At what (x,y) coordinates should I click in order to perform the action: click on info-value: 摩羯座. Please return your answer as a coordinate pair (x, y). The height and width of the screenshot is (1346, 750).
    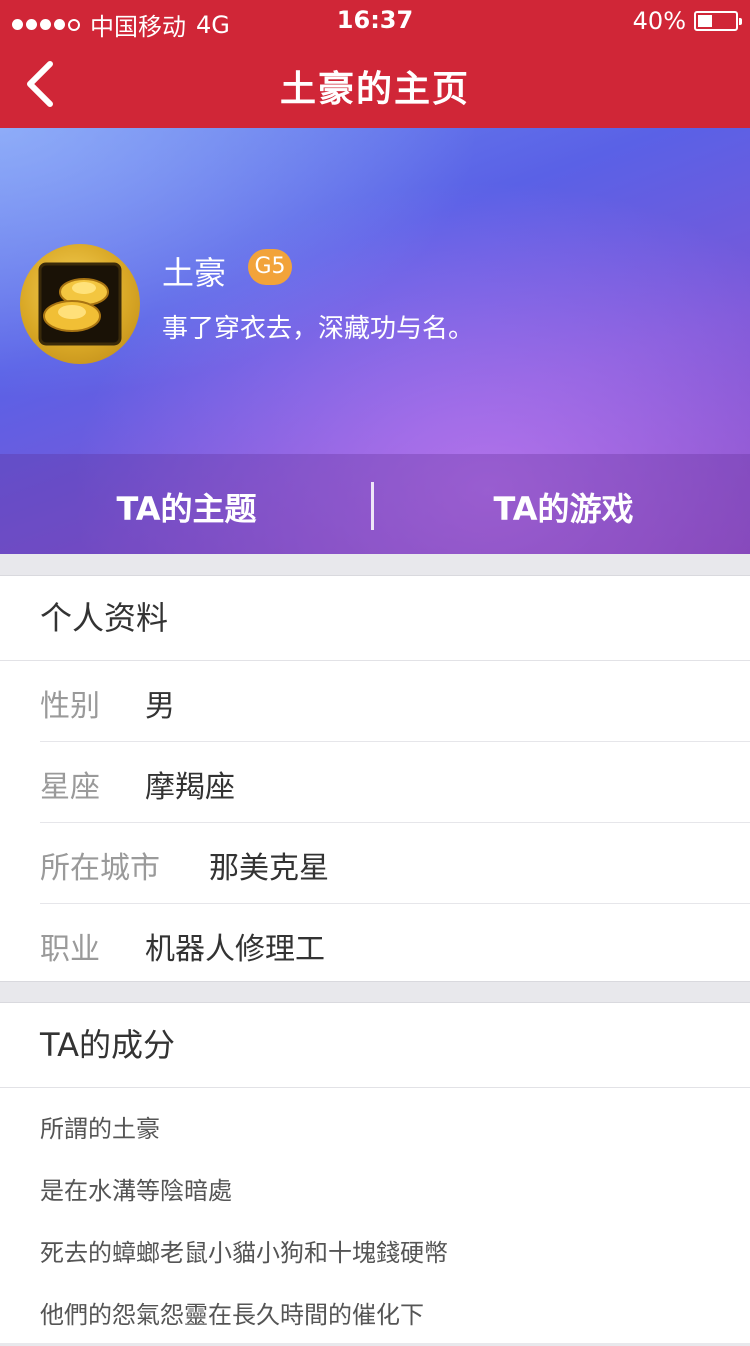
    Looking at the image, I should click on (190, 787).